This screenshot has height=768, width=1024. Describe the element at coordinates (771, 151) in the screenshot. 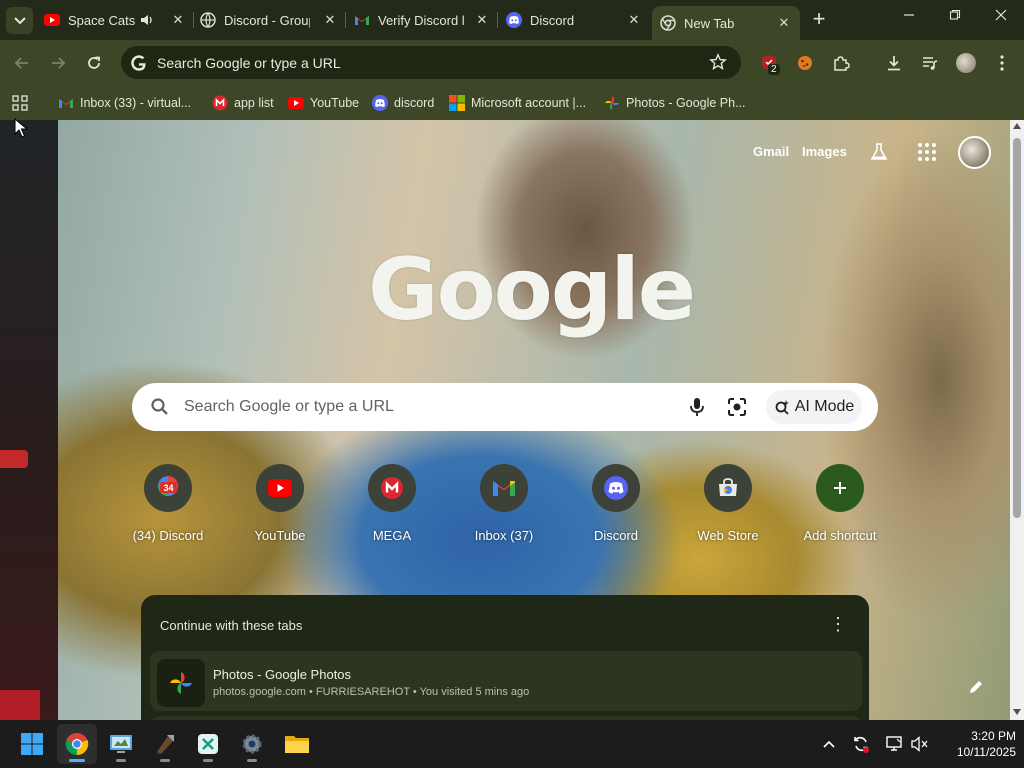

I see `gmail-link: Gmail` at that location.